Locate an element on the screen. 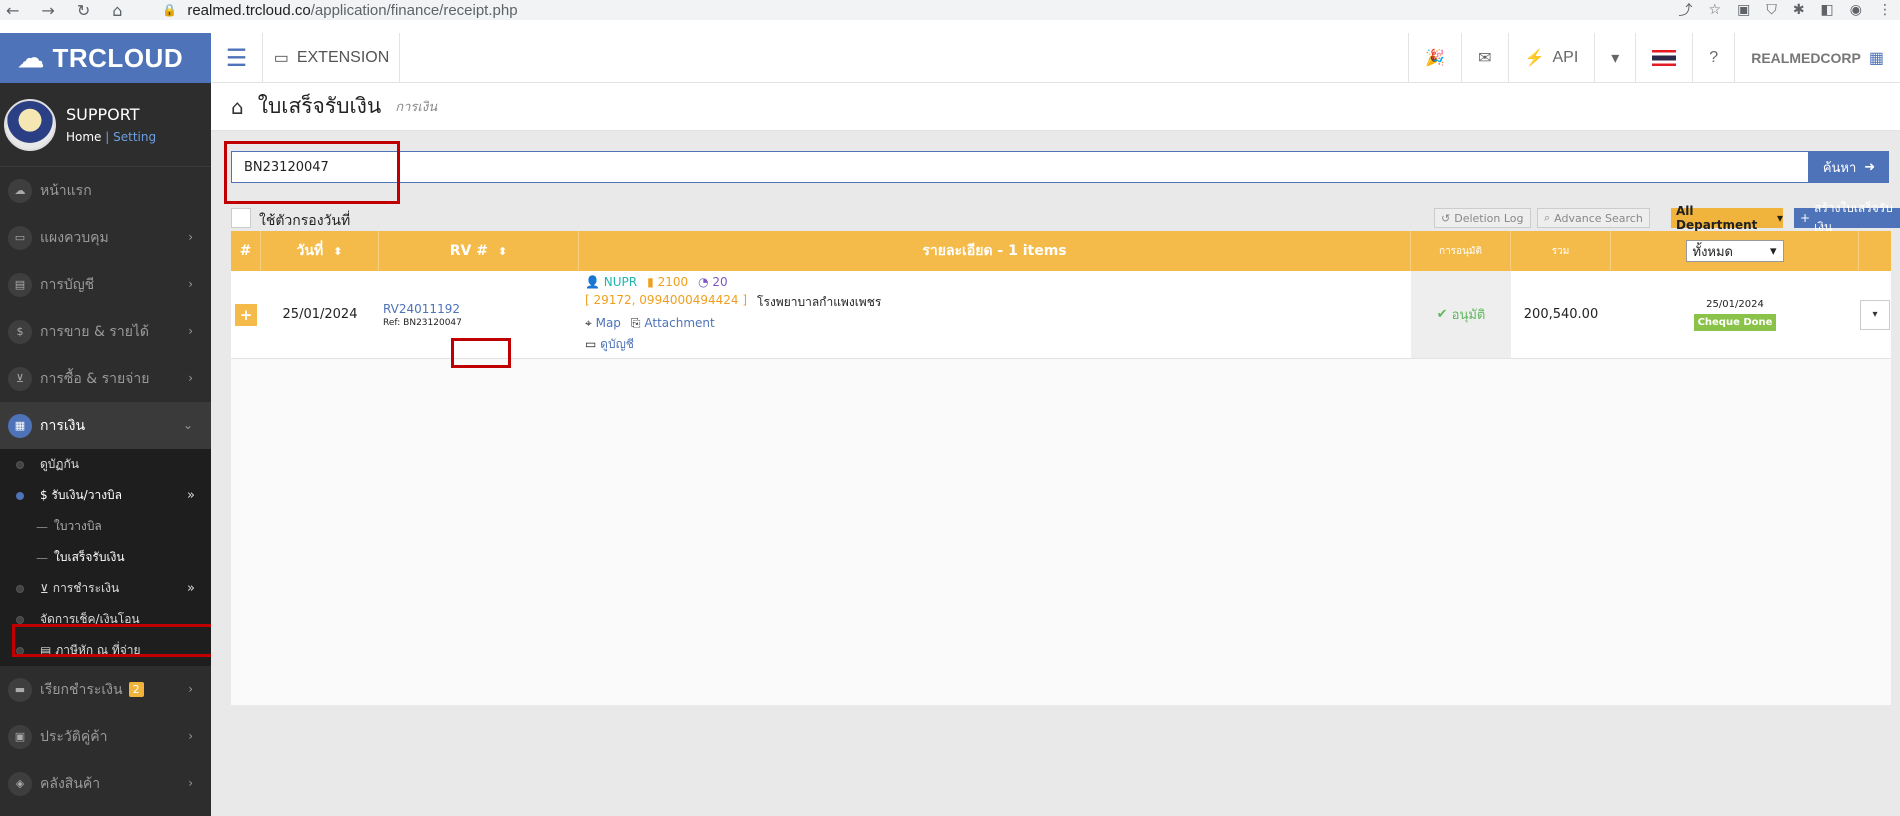 This screenshot has height=816, width=1900. sidebar-item-inventory: ◈ คลังสินค้า › is located at coordinates (105, 783).